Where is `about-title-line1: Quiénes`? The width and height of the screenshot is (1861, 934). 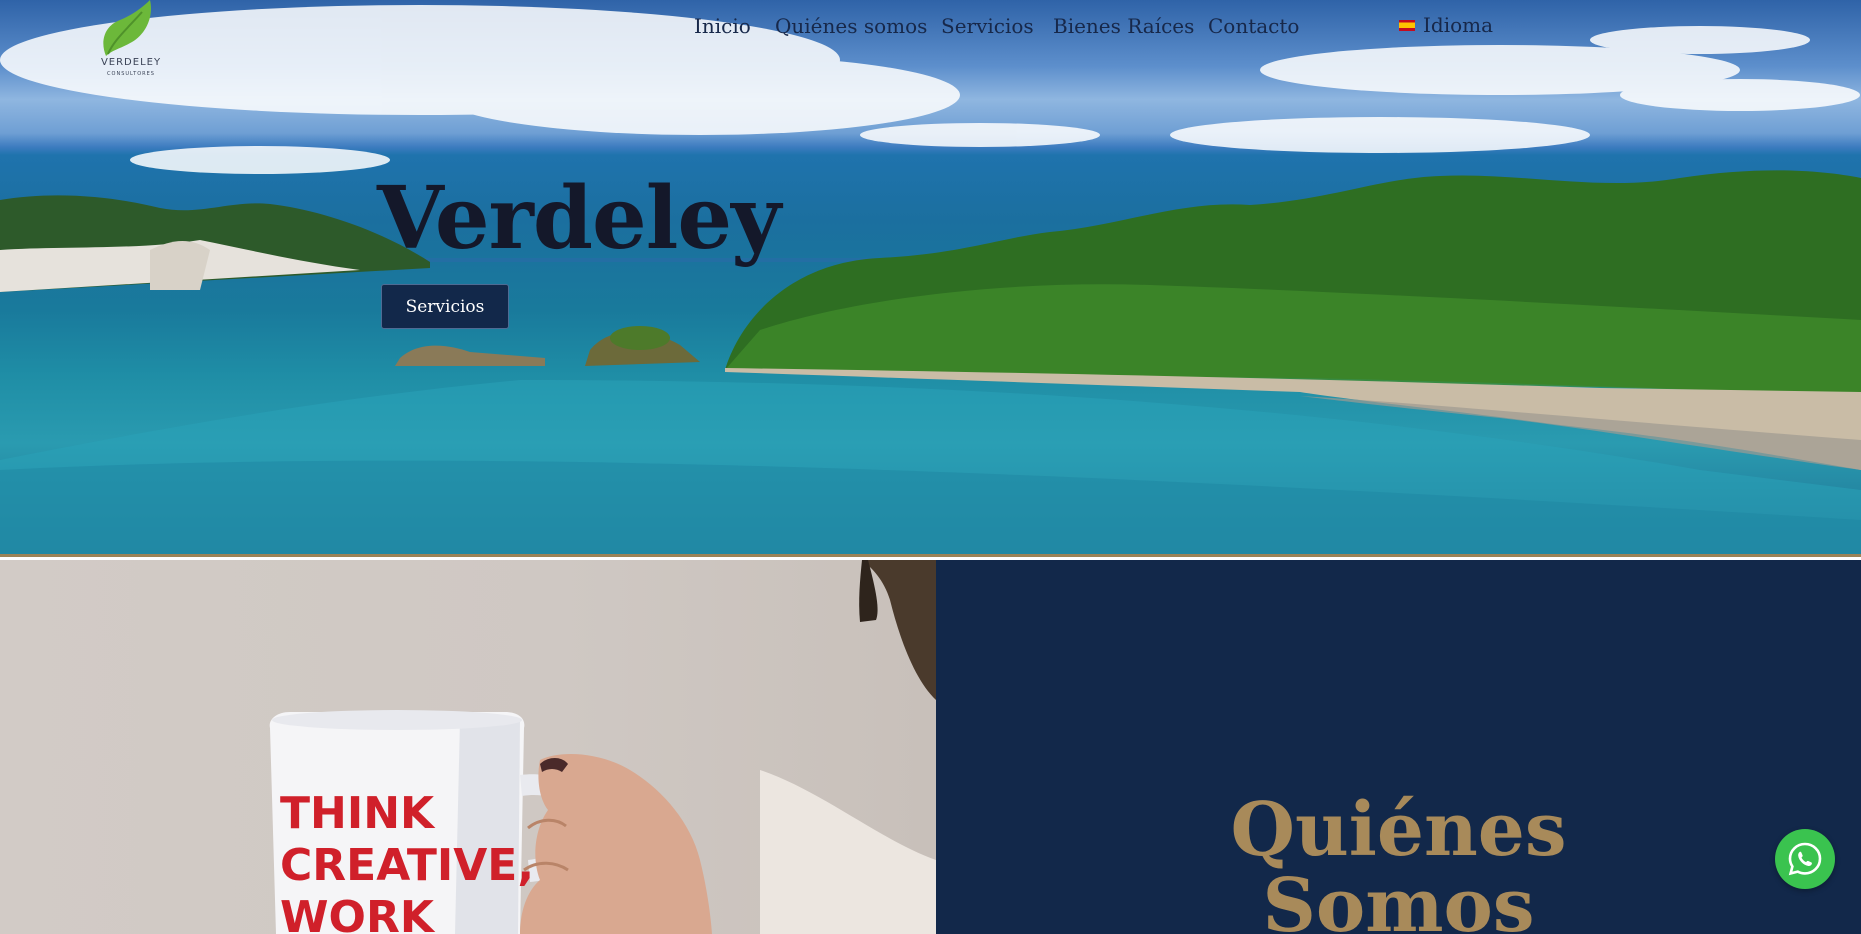
about-title-line1: Quiénes is located at coordinates (1398, 830).